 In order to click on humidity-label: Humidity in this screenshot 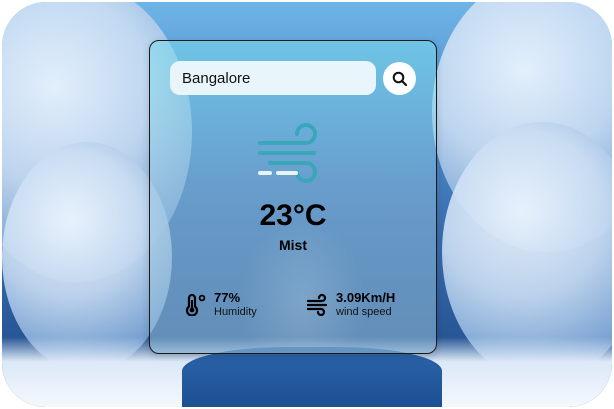, I will do `click(235, 312)`.